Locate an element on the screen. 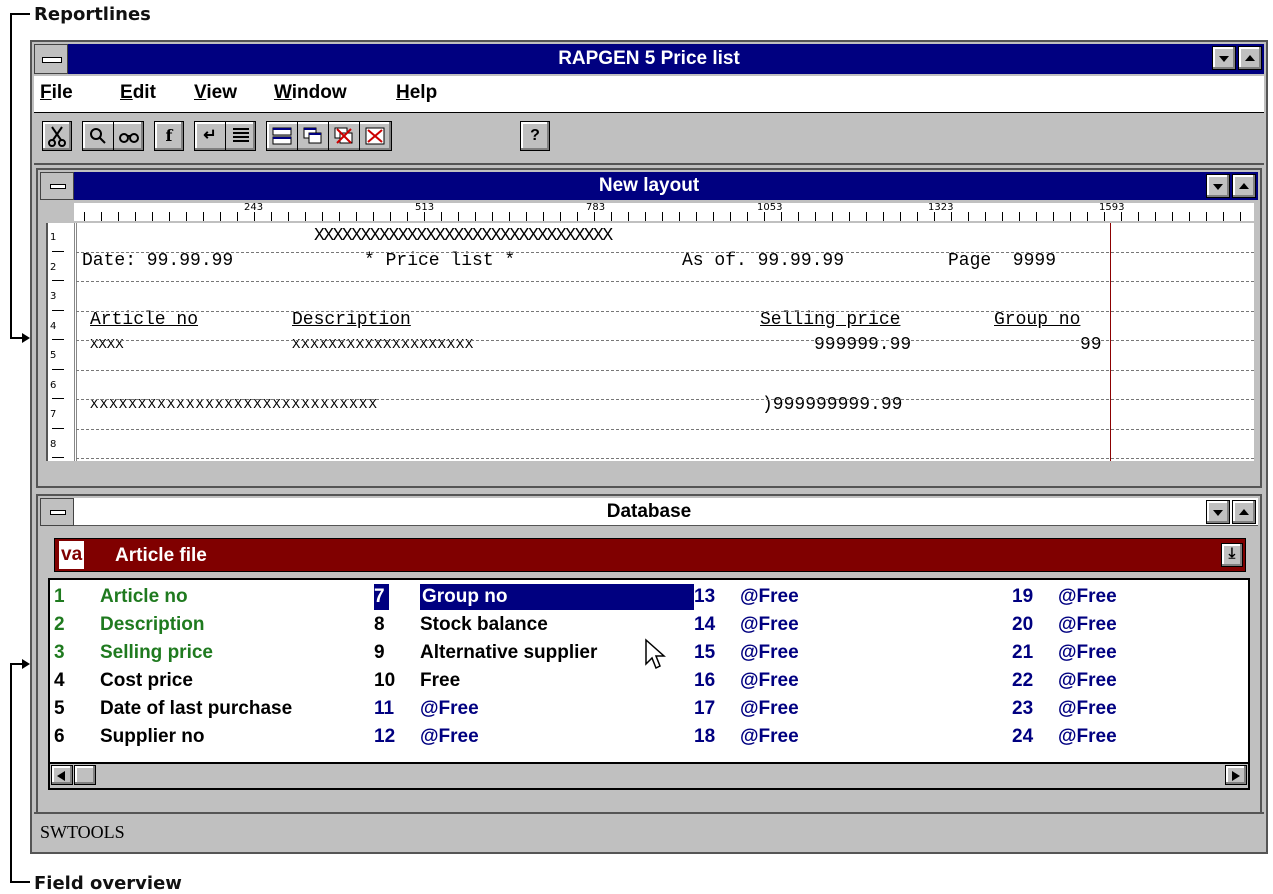 This screenshot has height=894, width=1273. find-replace-button is located at coordinates (129, 136).